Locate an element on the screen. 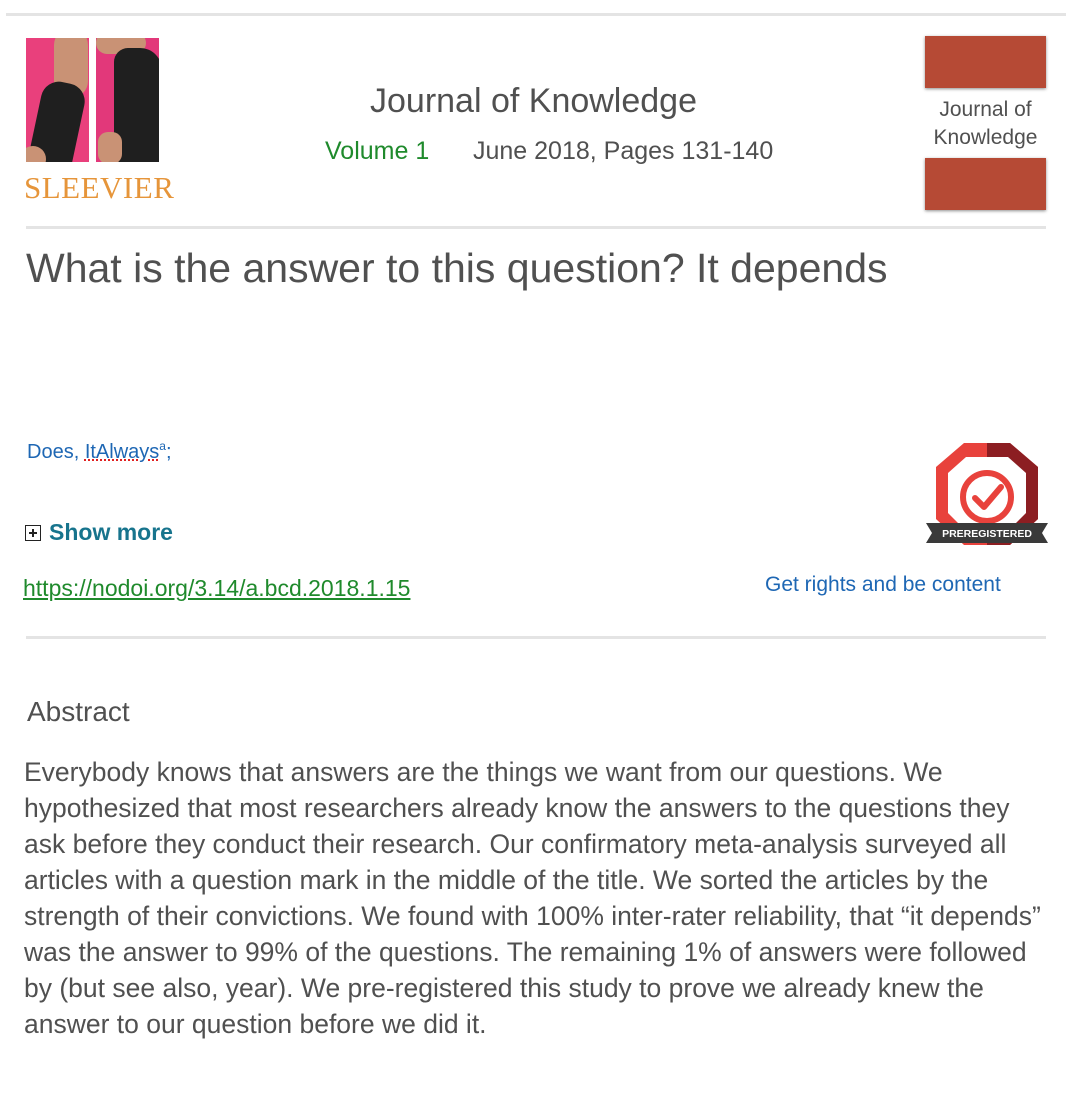 The image size is (1072, 1114). badge-label: PREREGISTERED is located at coordinates (987, 534).